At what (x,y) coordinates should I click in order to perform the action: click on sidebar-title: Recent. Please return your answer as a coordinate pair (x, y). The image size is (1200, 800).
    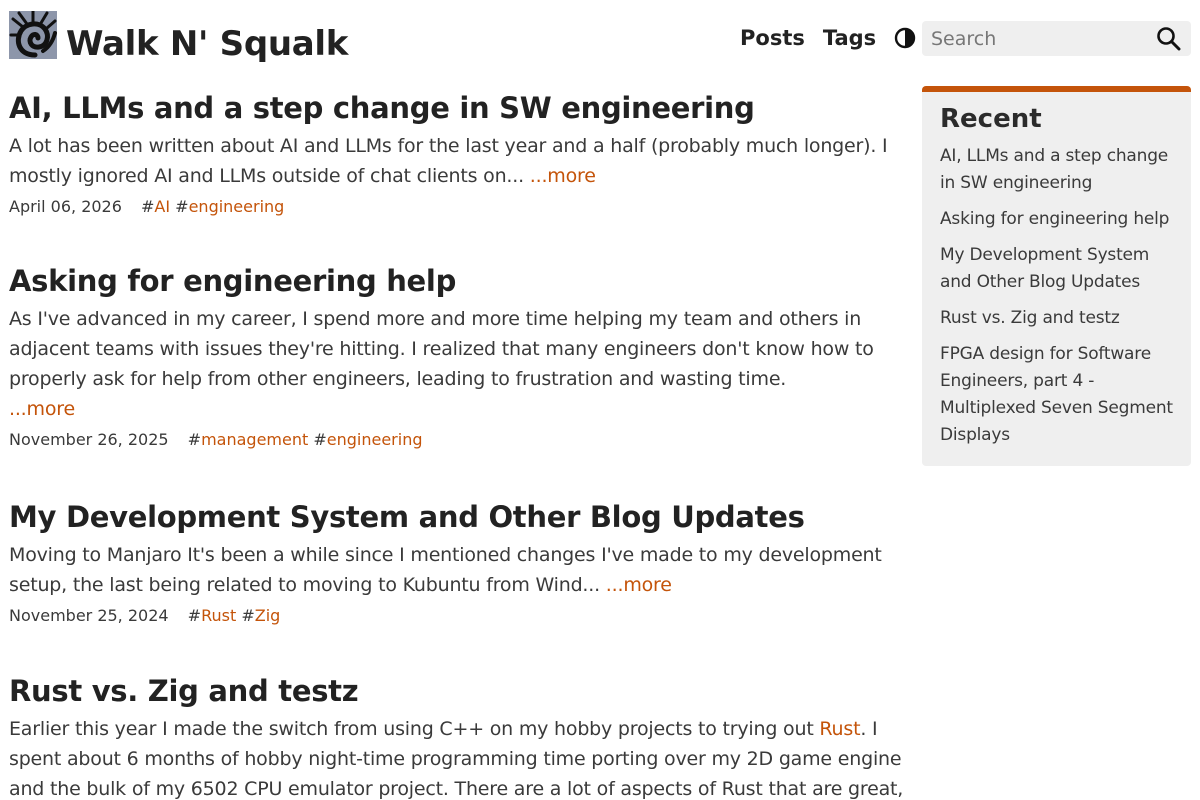
    Looking at the image, I should click on (991, 119).